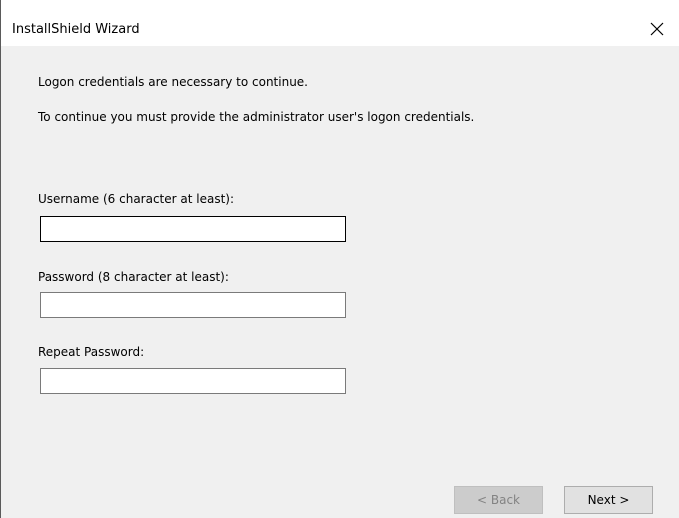 The height and width of the screenshot is (518, 679). What do you see at coordinates (76, 29) in the screenshot?
I see `window-title: InstallShield Wizard` at bounding box center [76, 29].